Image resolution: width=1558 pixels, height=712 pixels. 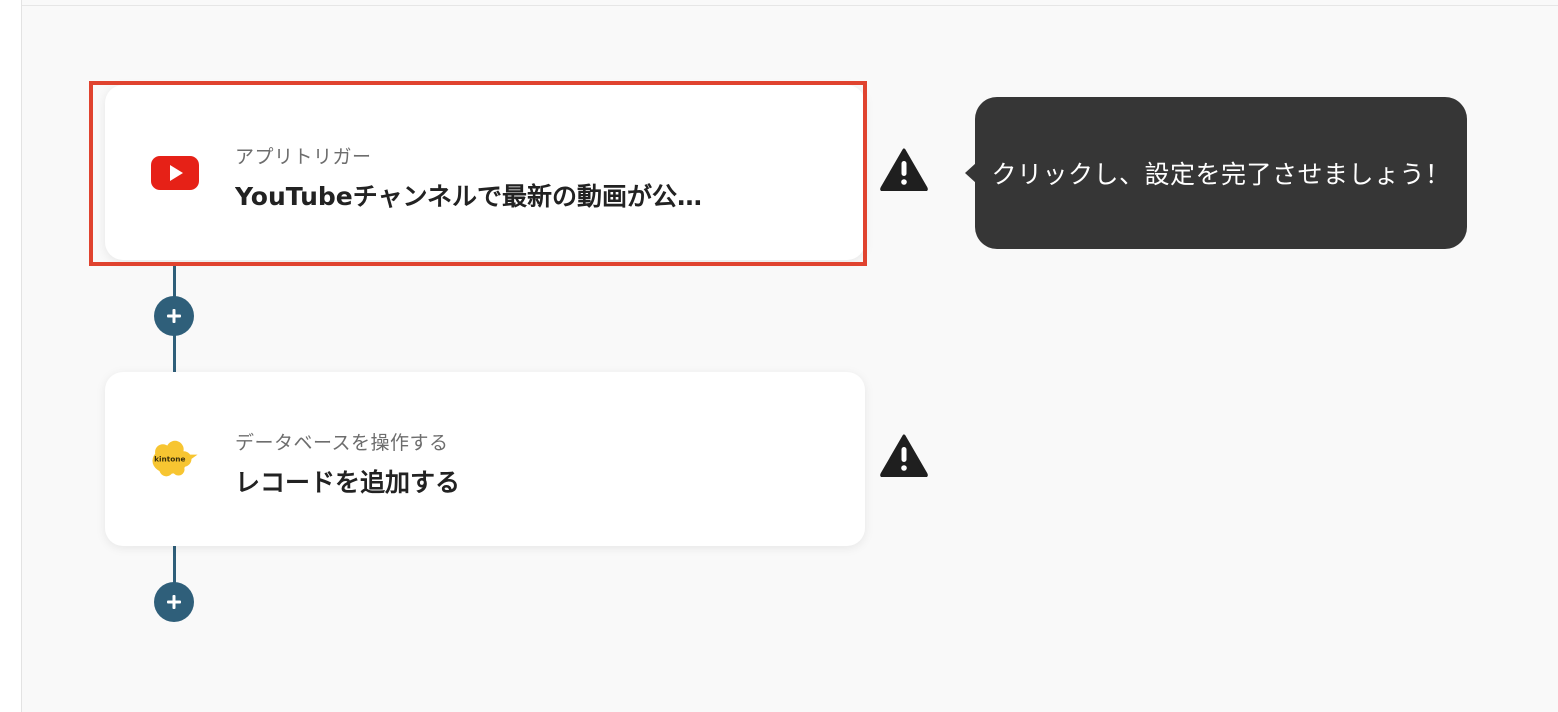 I want to click on svg-text: kintone, so click(x=169, y=459).